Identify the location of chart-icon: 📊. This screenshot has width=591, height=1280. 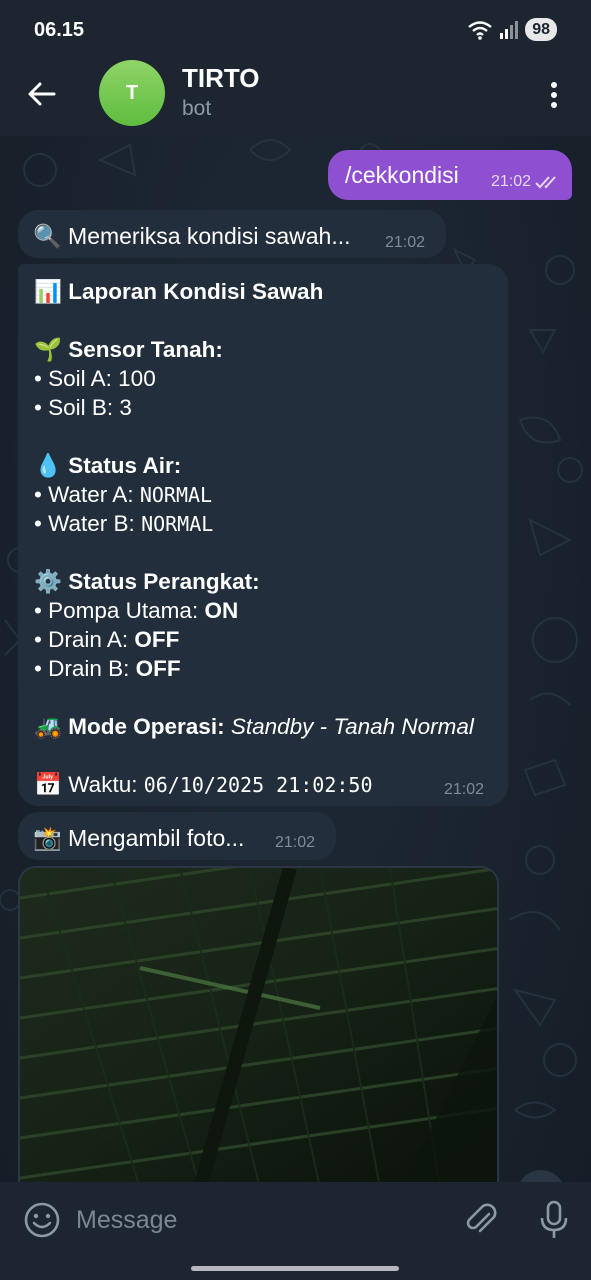
(48, 291).